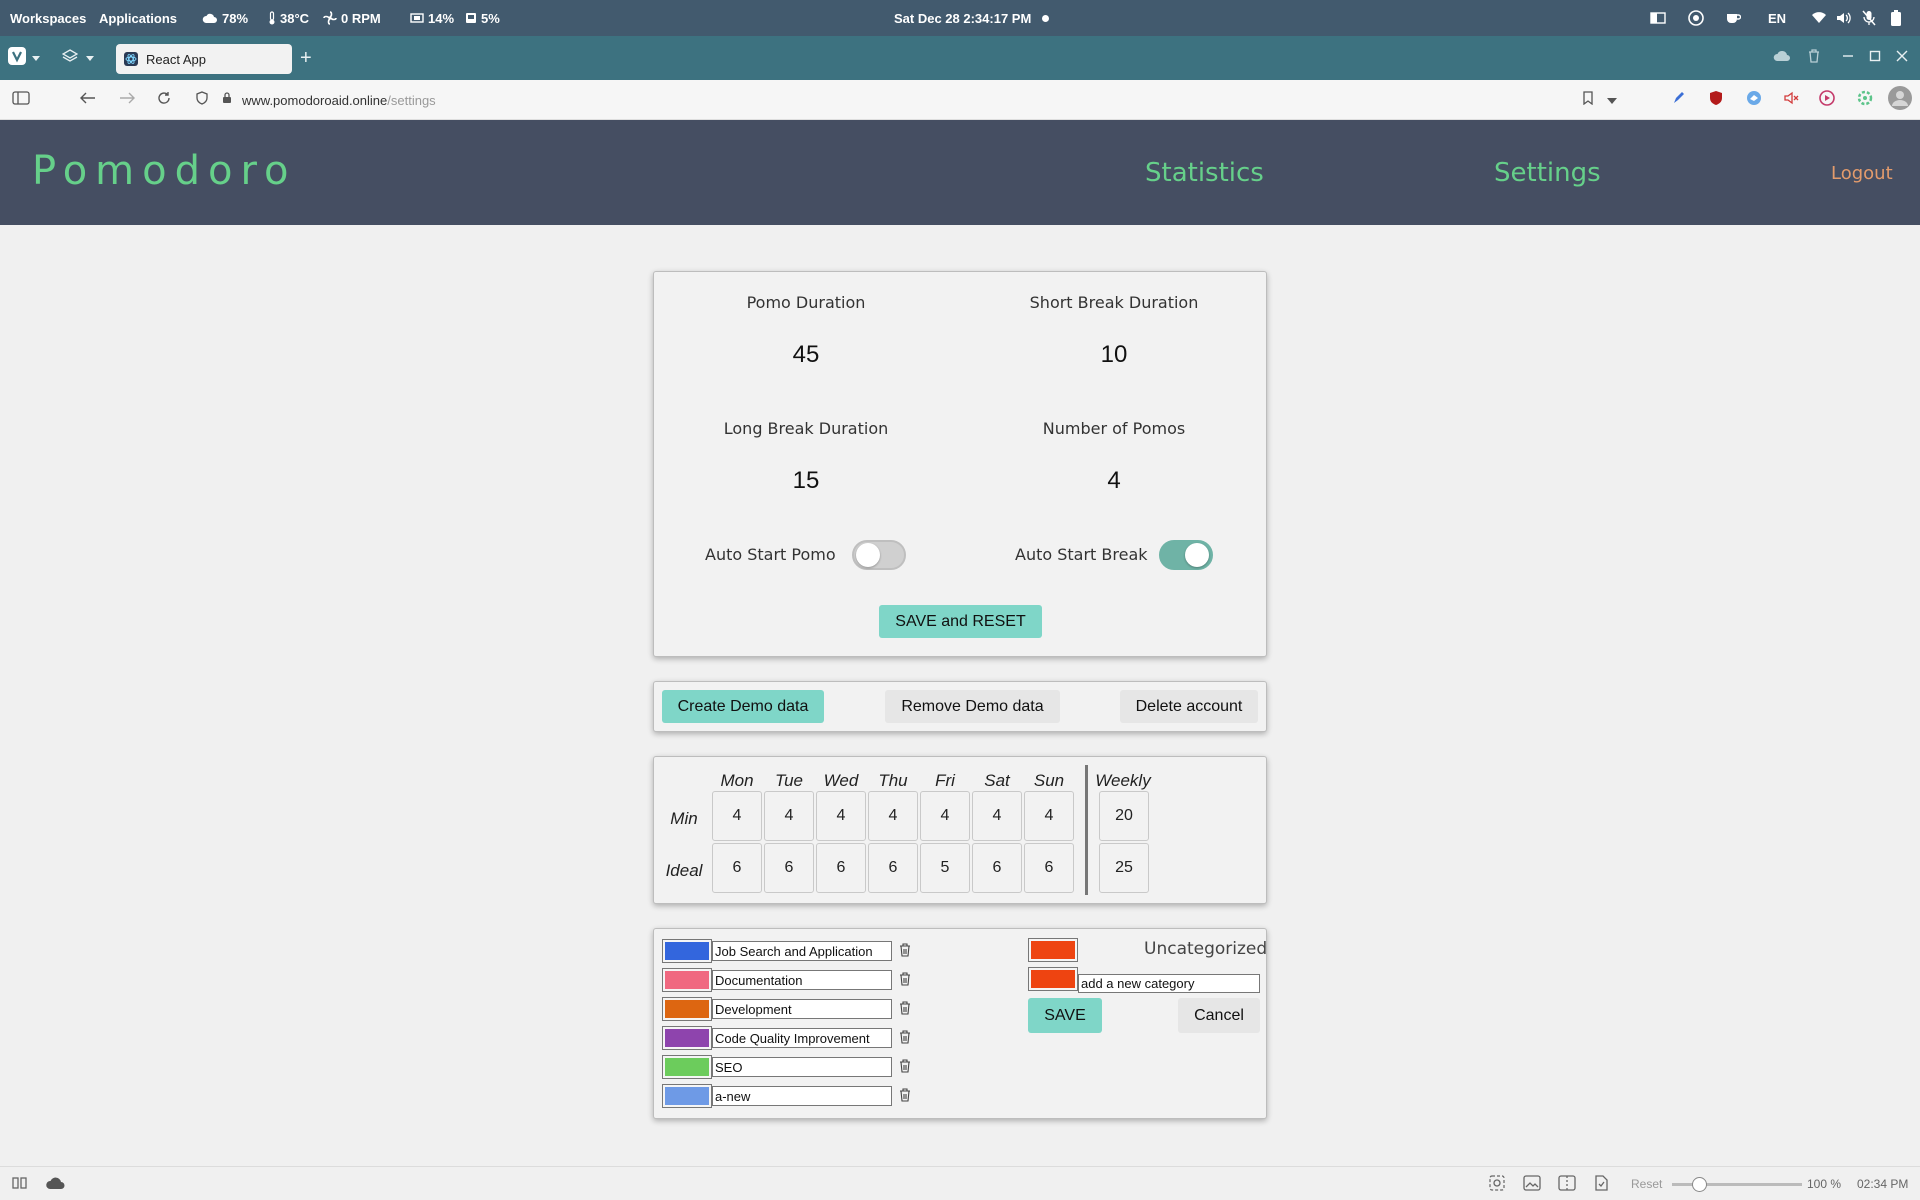 This screenshot has height=1200, width=1920. What do you see at coordinates (88, 100) in the screenshot?
I see `back-button` at bounding box center [88, 100].